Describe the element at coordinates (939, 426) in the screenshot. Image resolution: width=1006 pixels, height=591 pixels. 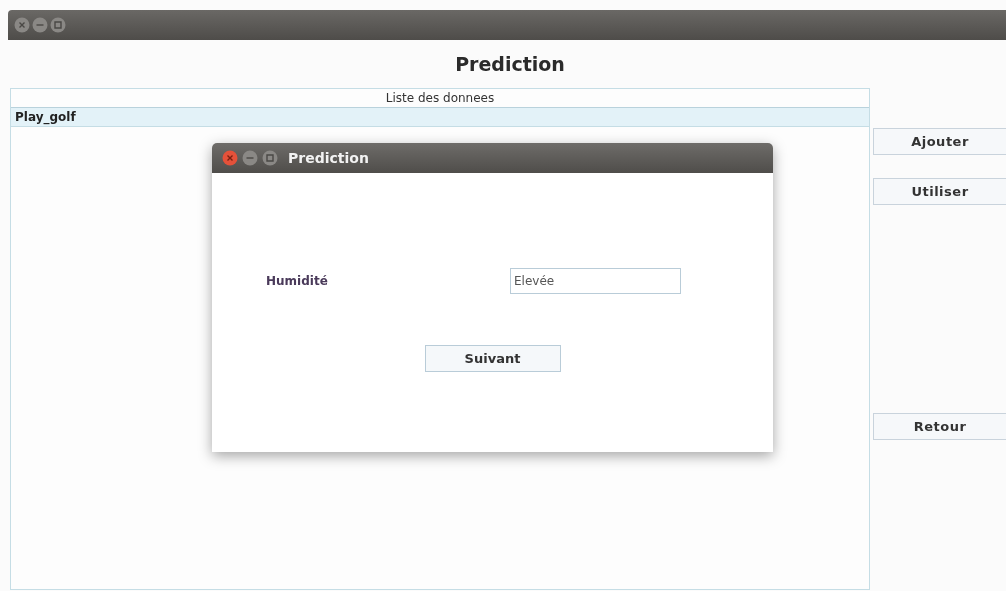
I see `side-button: Retour` at that location.